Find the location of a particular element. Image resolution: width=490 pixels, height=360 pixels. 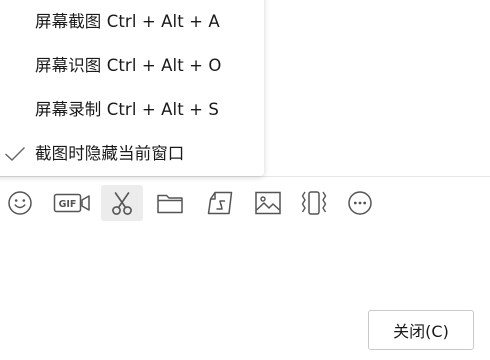

gif-icon: GIF is located at coordinates (71, 203).